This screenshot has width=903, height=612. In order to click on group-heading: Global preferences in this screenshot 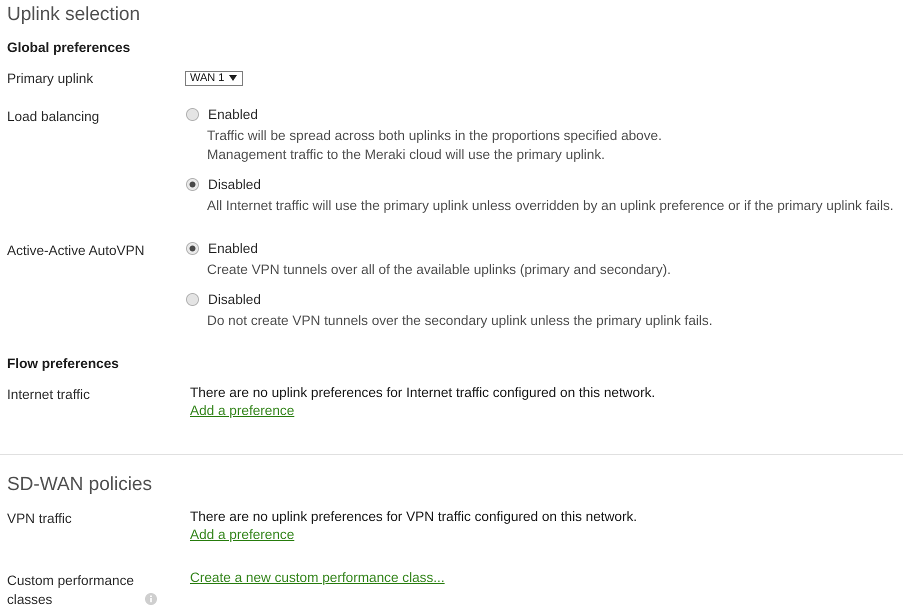, I will do `click(68, 47)`.